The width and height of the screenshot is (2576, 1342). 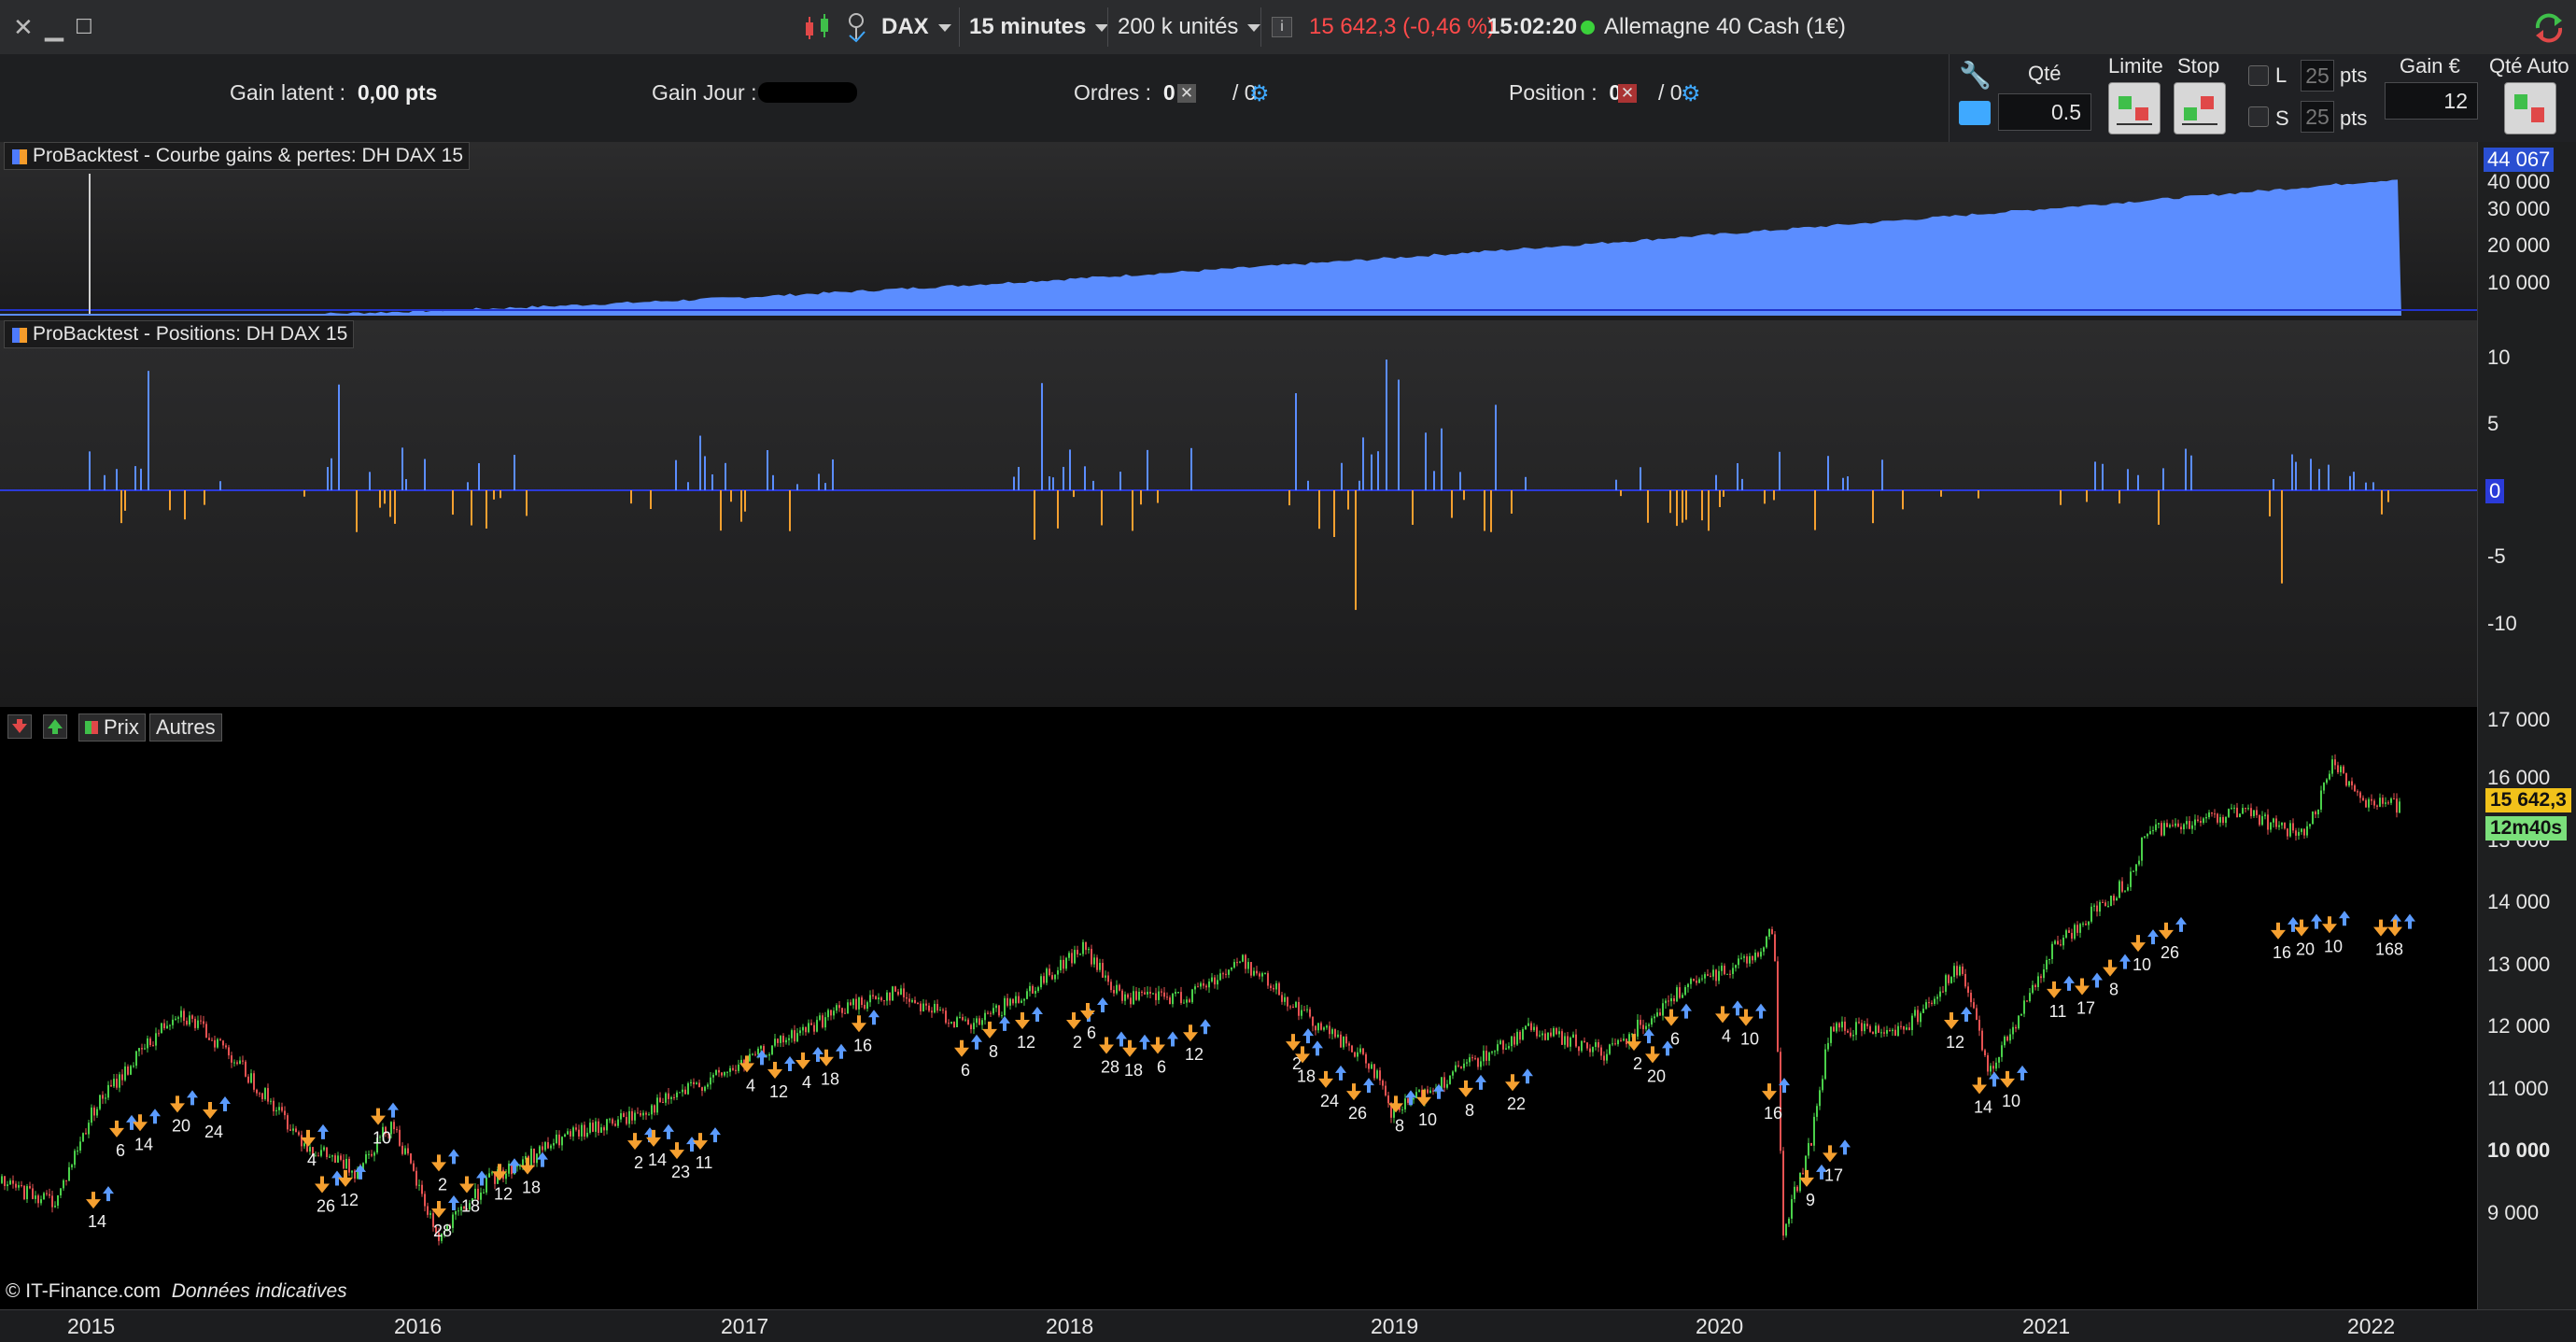 I want to click on sell-arrow-icon, so click(x=20, y=726).